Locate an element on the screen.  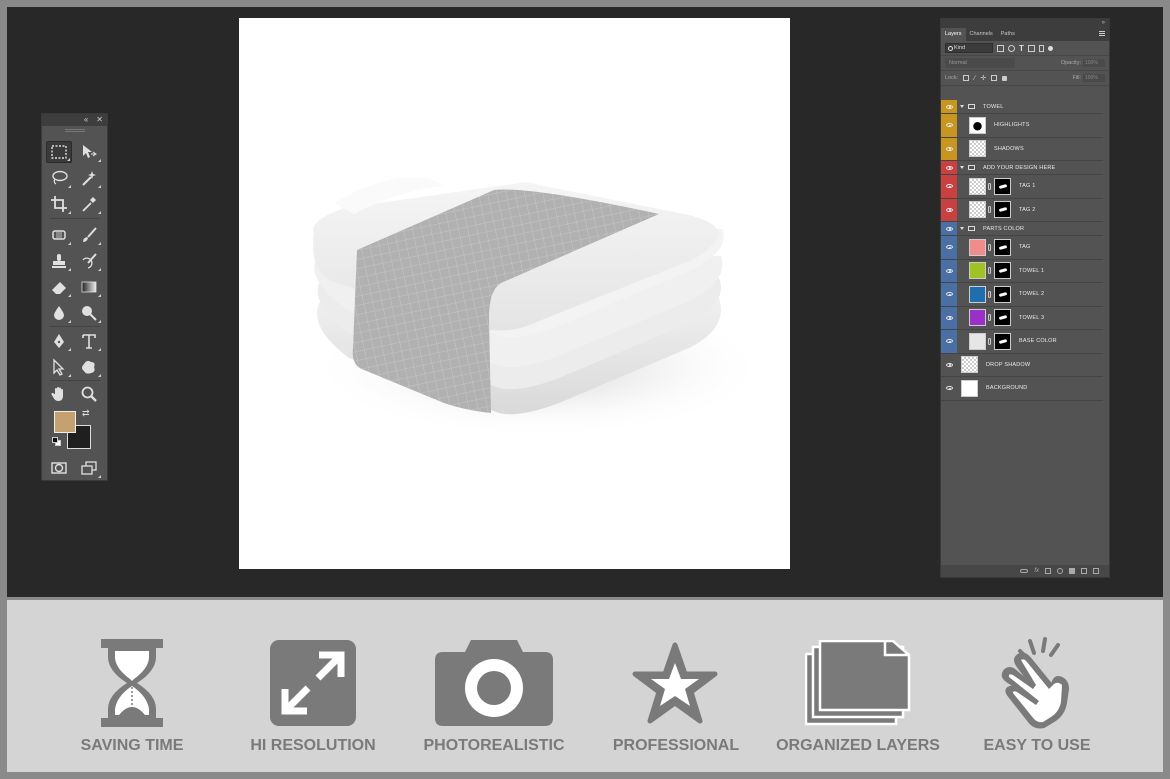
panel-grip is located at coordinates (74, 130).